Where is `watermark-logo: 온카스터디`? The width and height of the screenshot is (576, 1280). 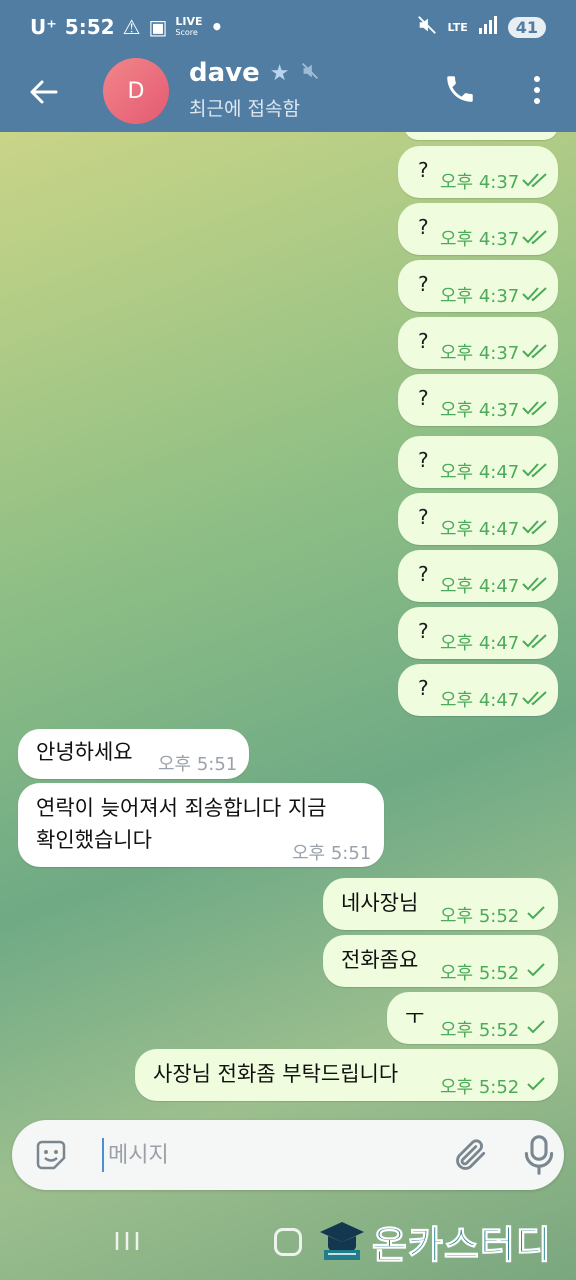
watermark-logo: 온카스터디 is located at coordinates (435, 1241).